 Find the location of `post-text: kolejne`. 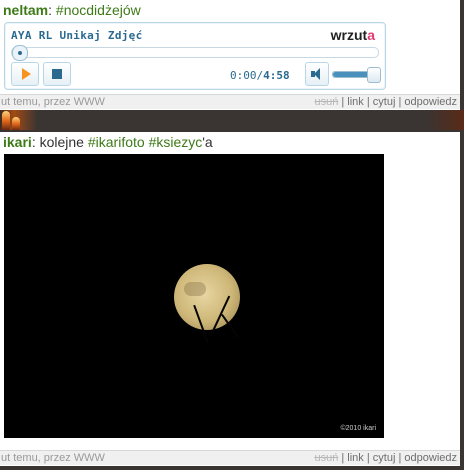

post-text: kolejne is located at coordinates (61, 142).